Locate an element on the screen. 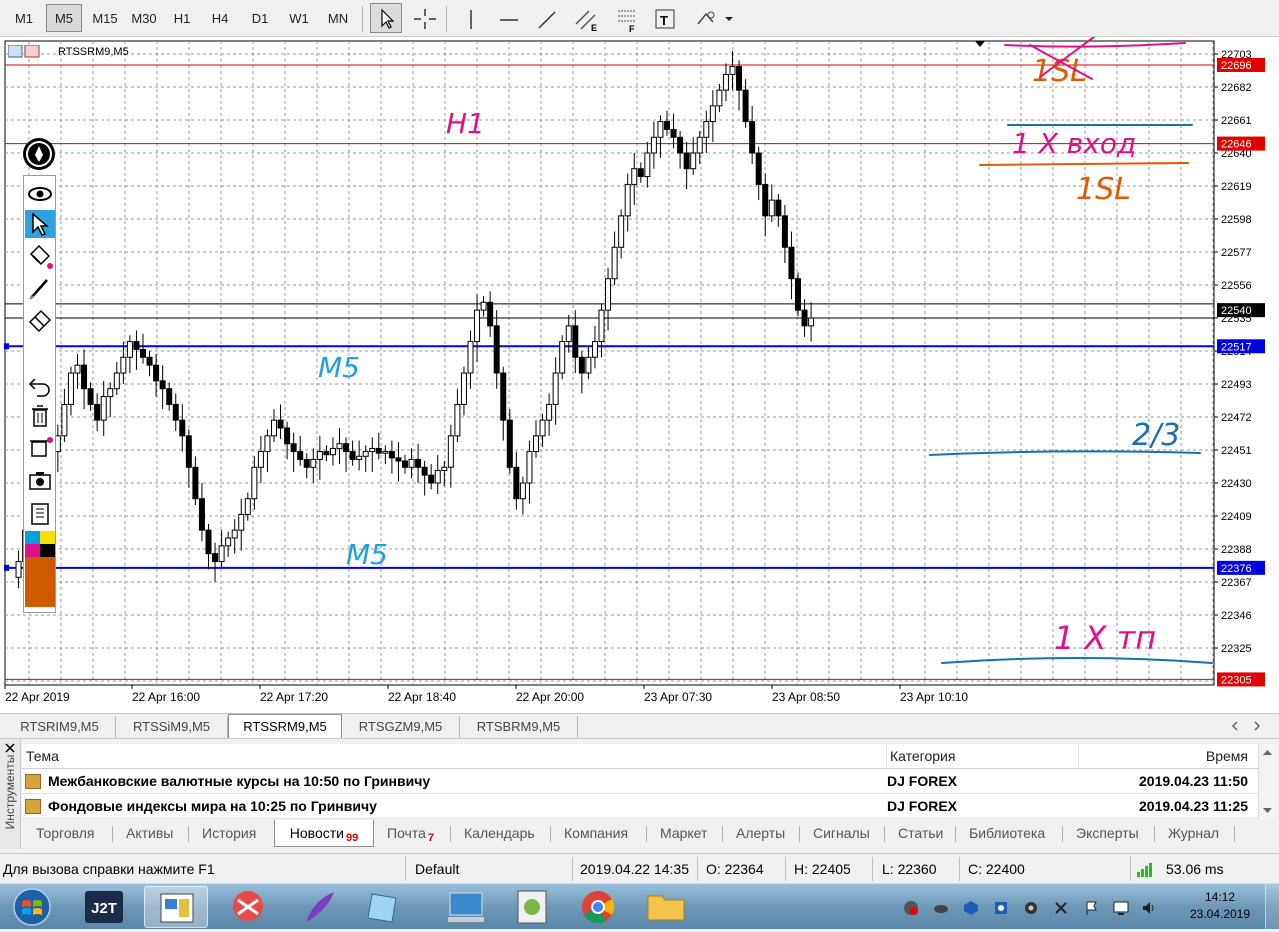 Image resolution: width=1279 pixels, height=932 pixels. line-tool-button is located at coordinates (40, 288).